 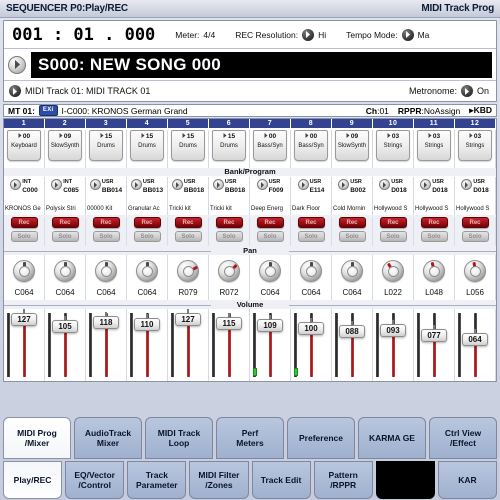 What do you see at coordinates (343, 480) in the screenshot?
I see `tab-pattern: Pattern/RPPR` at bounding box center [343, 480].